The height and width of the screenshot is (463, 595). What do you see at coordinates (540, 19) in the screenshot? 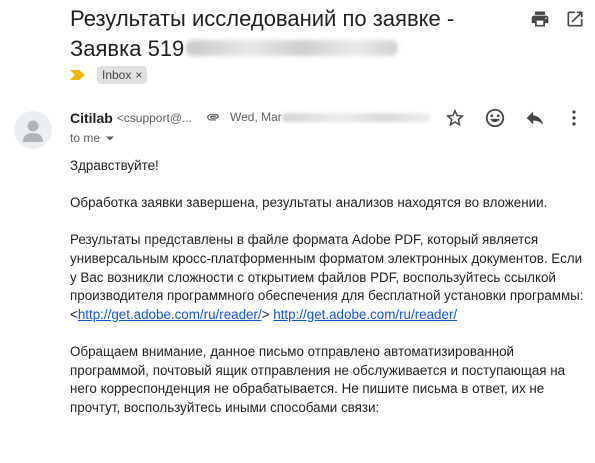
I see `print-icon` at bounding box center [540, 19].